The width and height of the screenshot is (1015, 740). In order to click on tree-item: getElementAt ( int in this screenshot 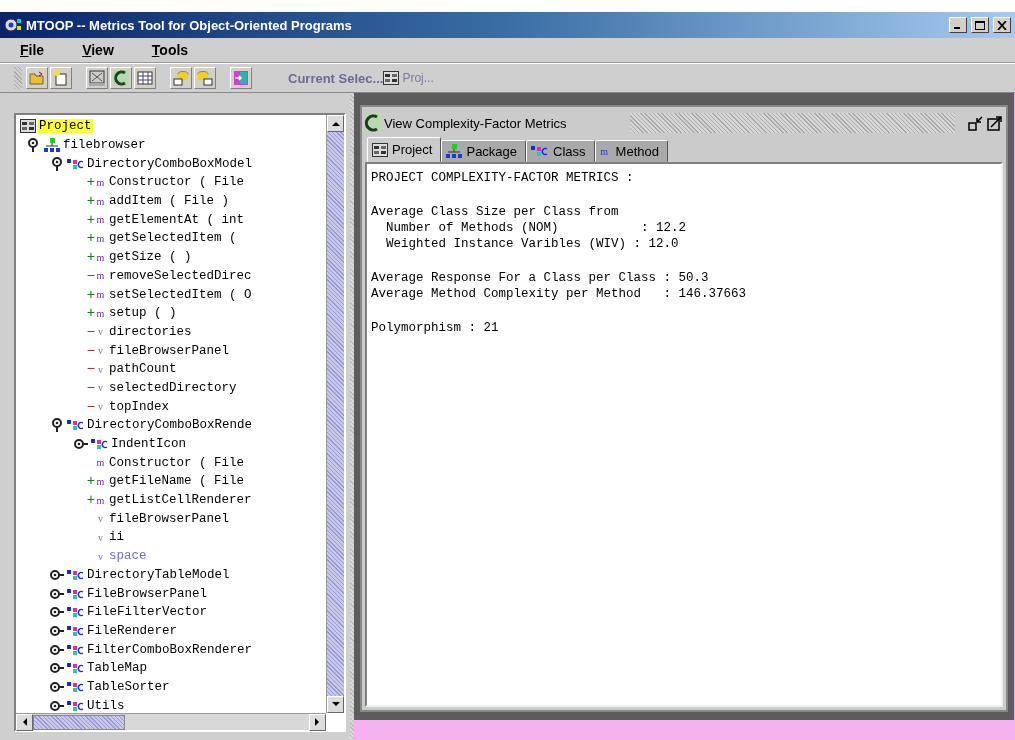, I will do `click(177, 219)`.